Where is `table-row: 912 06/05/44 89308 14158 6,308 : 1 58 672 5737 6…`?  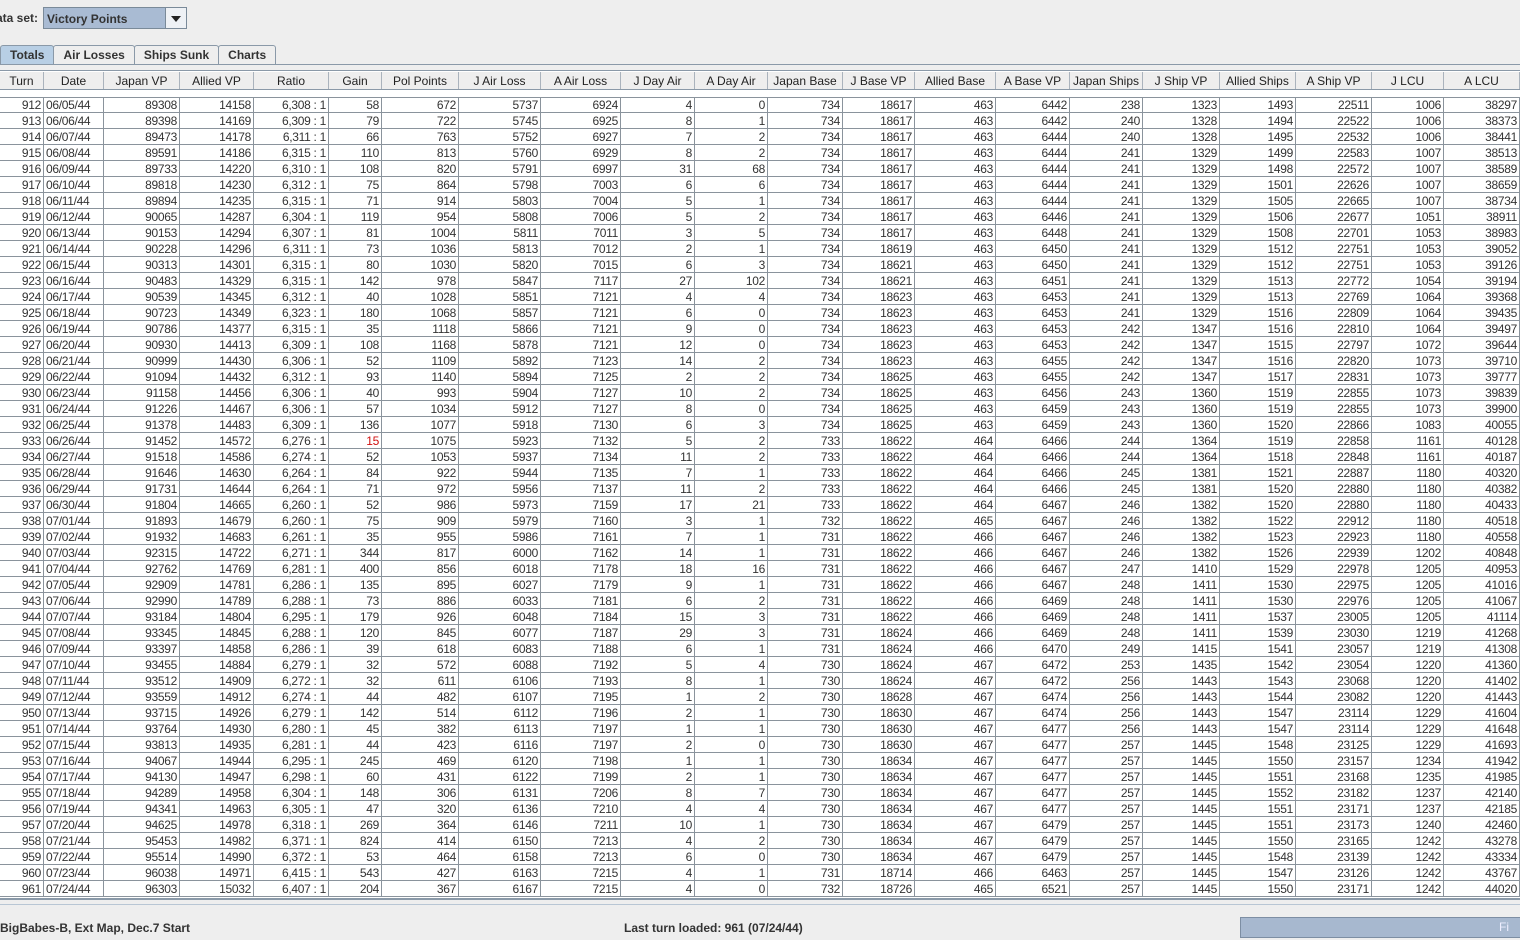 table-row: 912 06/05/44 89308 14158 6,308 : 1 58 672 5737 6… is located at coordinates (760, 105).